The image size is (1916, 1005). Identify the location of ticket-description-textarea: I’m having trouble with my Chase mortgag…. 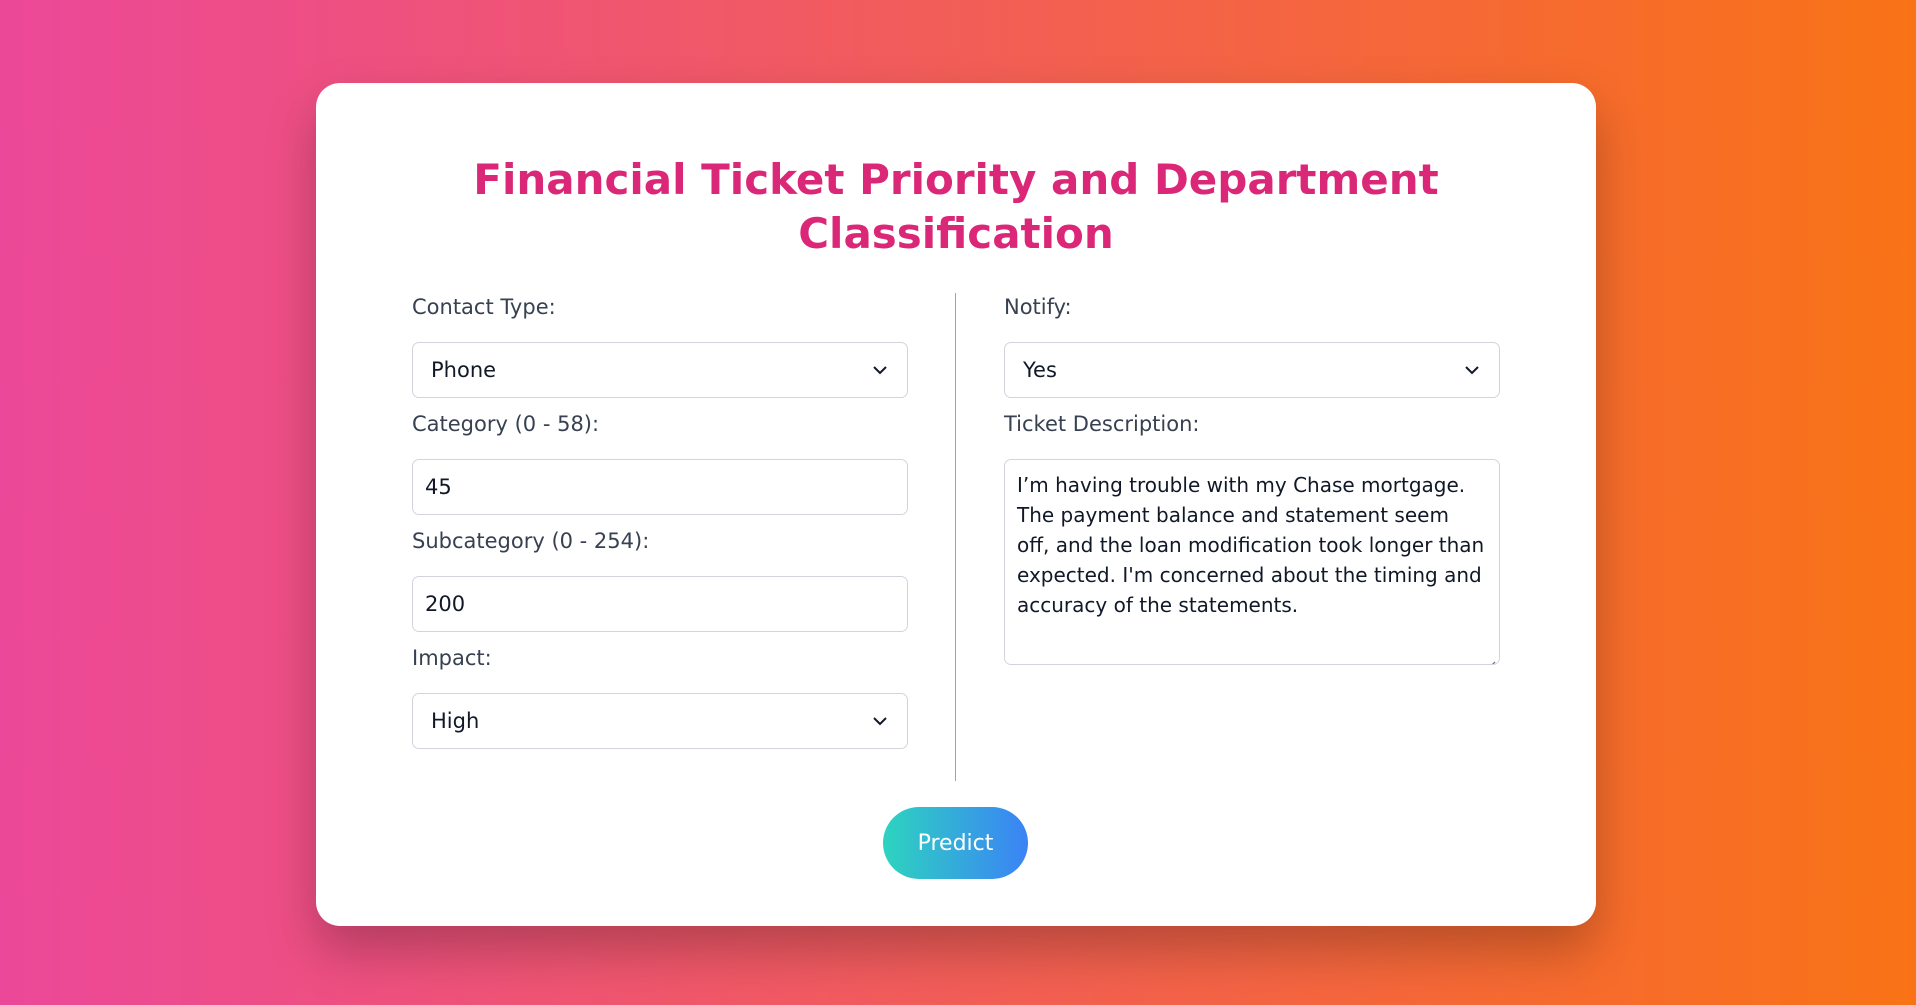
(1252, 562).